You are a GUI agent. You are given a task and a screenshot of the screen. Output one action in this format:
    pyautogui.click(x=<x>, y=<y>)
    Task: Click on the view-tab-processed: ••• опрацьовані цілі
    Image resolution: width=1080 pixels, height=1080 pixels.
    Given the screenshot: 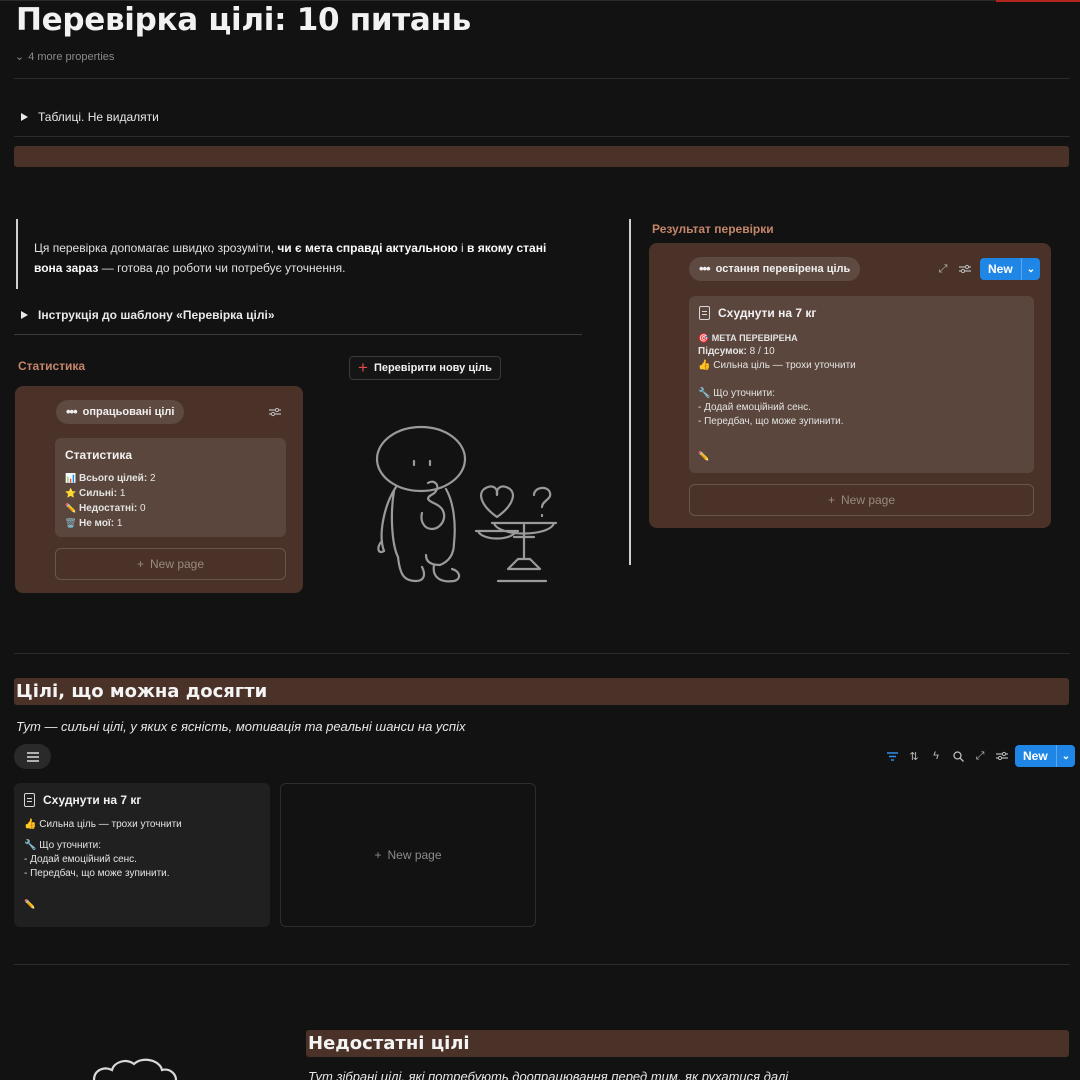 What is the action you would take?
    pyautogui.click(x=120, y=412)
    